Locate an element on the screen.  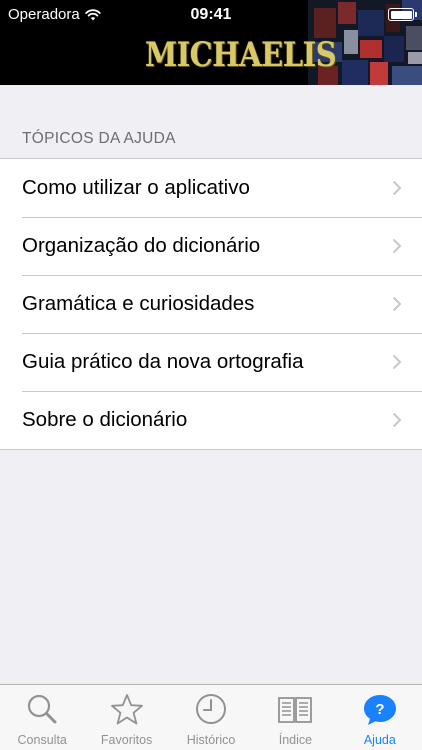
help-topic-label: Gramática e curiosidades is located at coordinates (138, 303).